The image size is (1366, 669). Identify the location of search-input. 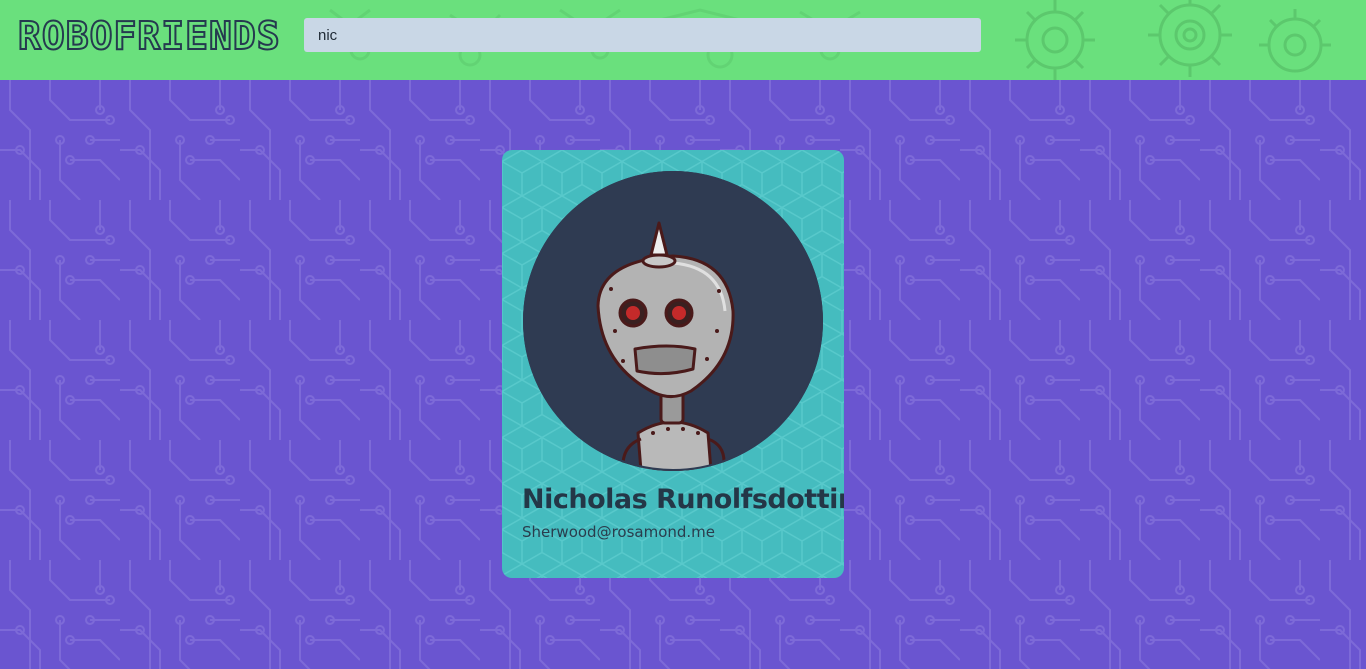
(642, 35).